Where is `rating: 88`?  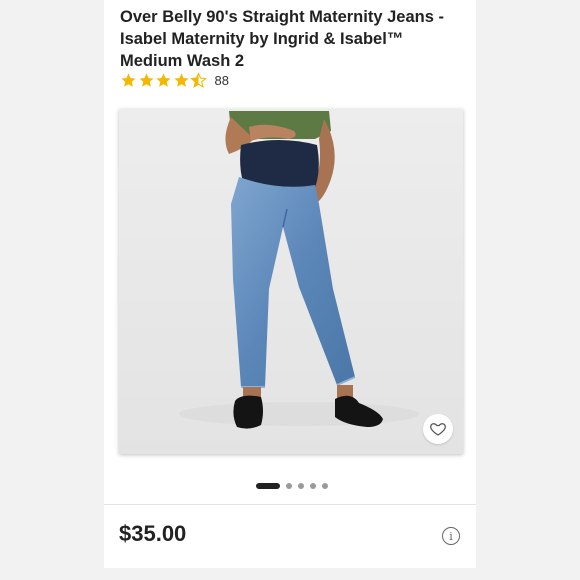
rating: 88 is located at coordinates (174, 80).